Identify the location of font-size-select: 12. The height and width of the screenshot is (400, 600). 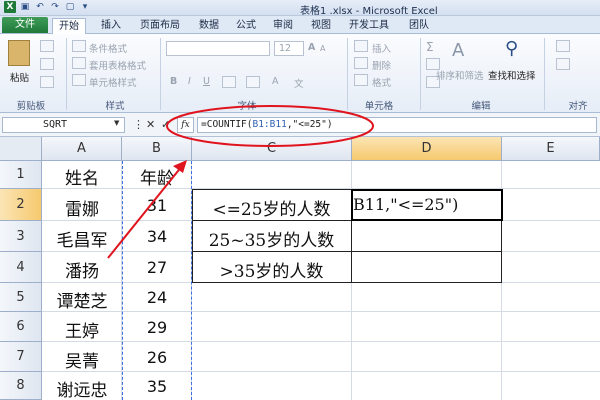
(289, 48).